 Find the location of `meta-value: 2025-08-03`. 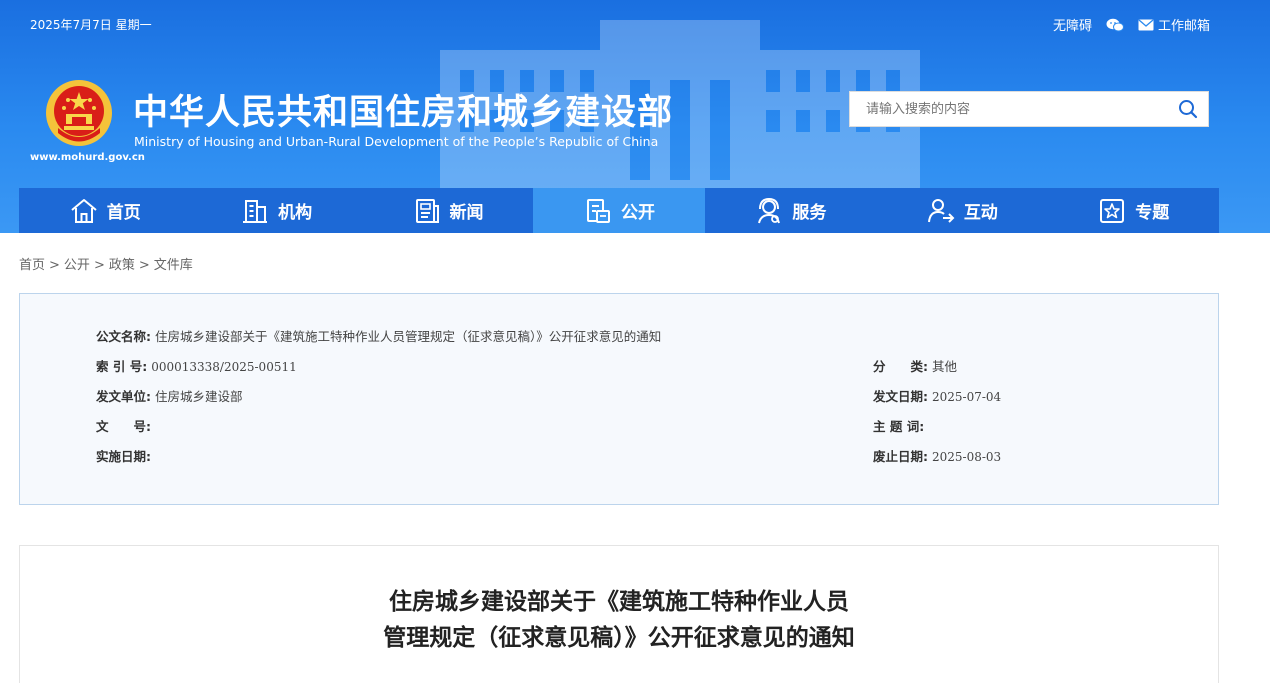

meta-value: 2025-08-03 is located at coordinates (967, 457).